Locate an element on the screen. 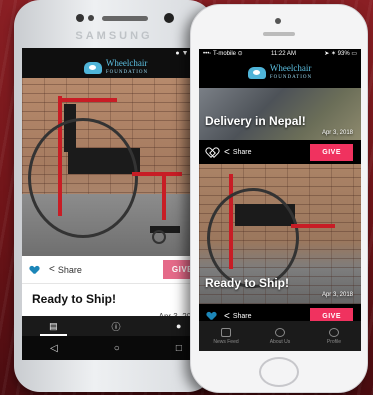 Image resolution: width=373 pixels, height=395 pixels. back-icon: ◁ is located at coordinates (54, 348).